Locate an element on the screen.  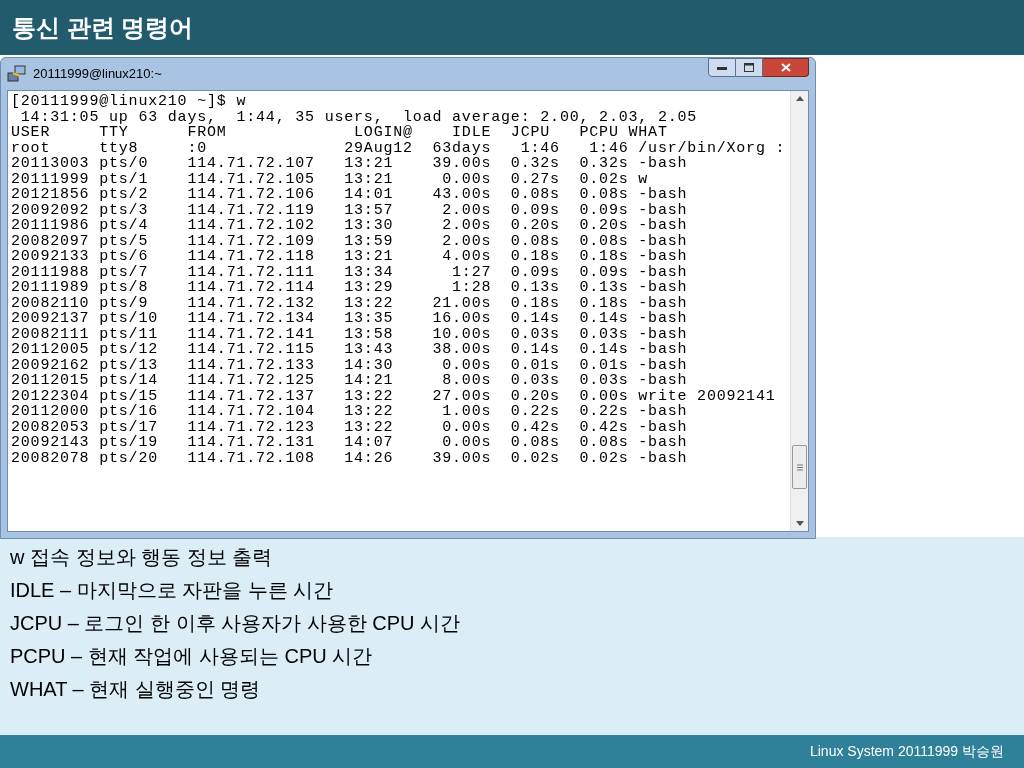
scroll-thumb is located at coordinates (799, 467).